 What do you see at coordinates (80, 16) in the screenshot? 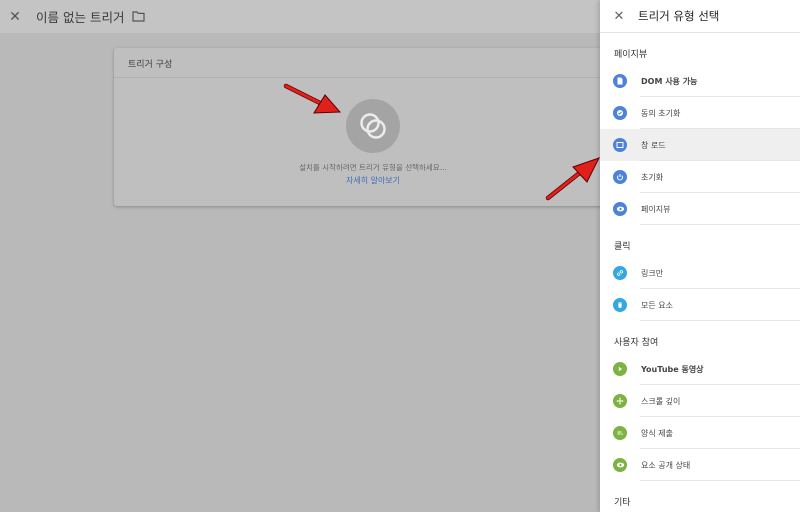
I see `trigger-name: 이름 없는 트리거` at bounding box center [80, 16].